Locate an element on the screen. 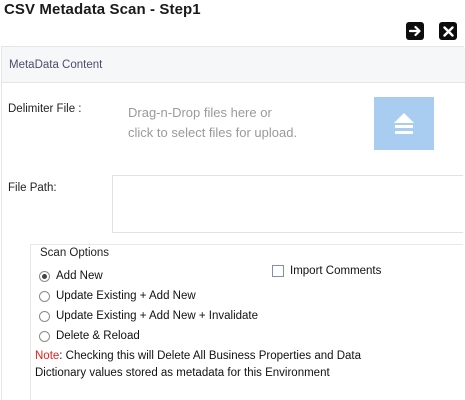 This screenshot has width=465, height=400. option-label: Delete & Reload is located at coordinates (98, 336).